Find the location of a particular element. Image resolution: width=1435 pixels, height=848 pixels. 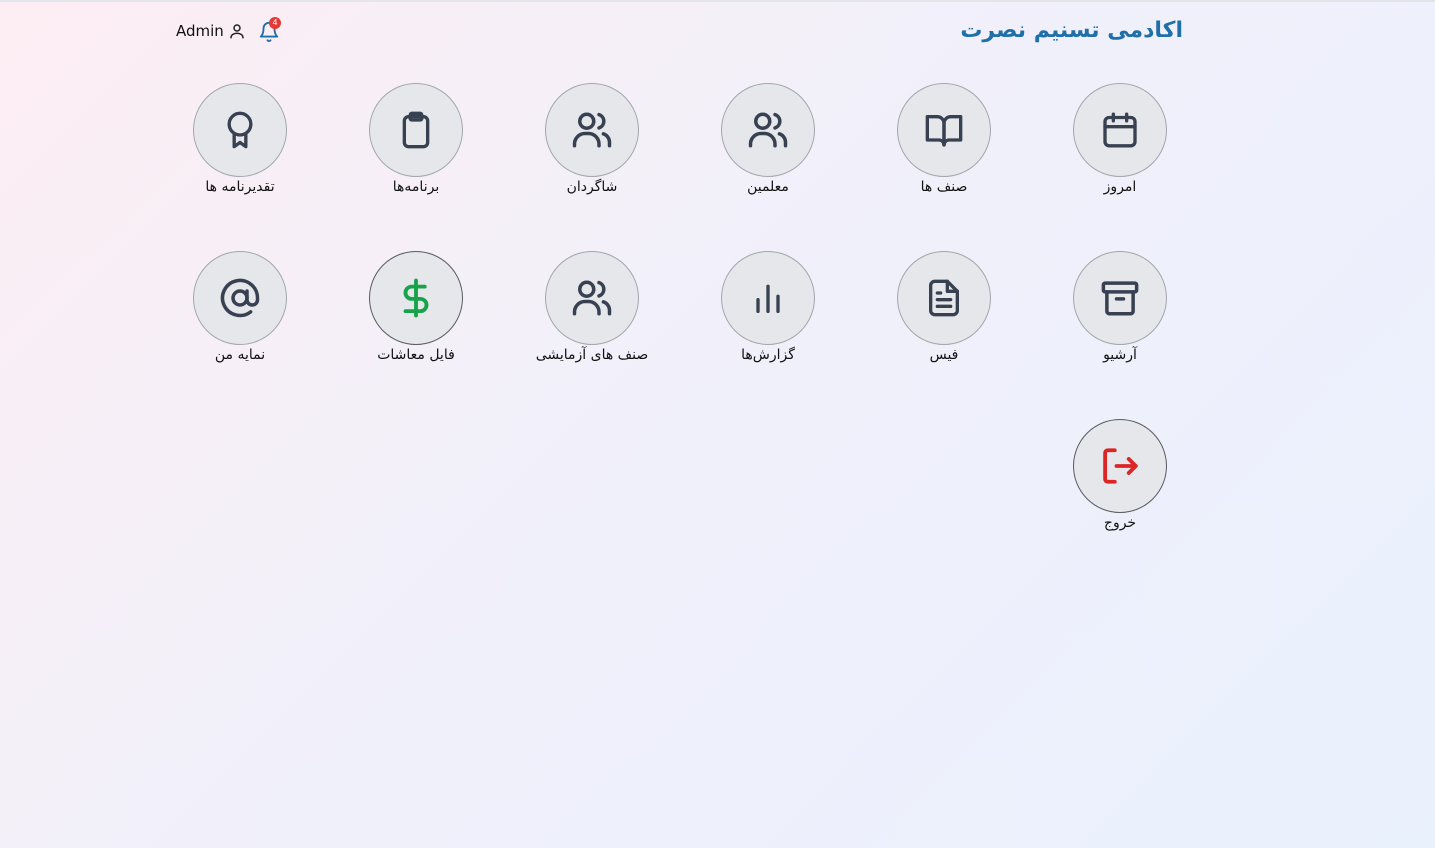

tile-programs-circle is located at coordinates (416, 130).